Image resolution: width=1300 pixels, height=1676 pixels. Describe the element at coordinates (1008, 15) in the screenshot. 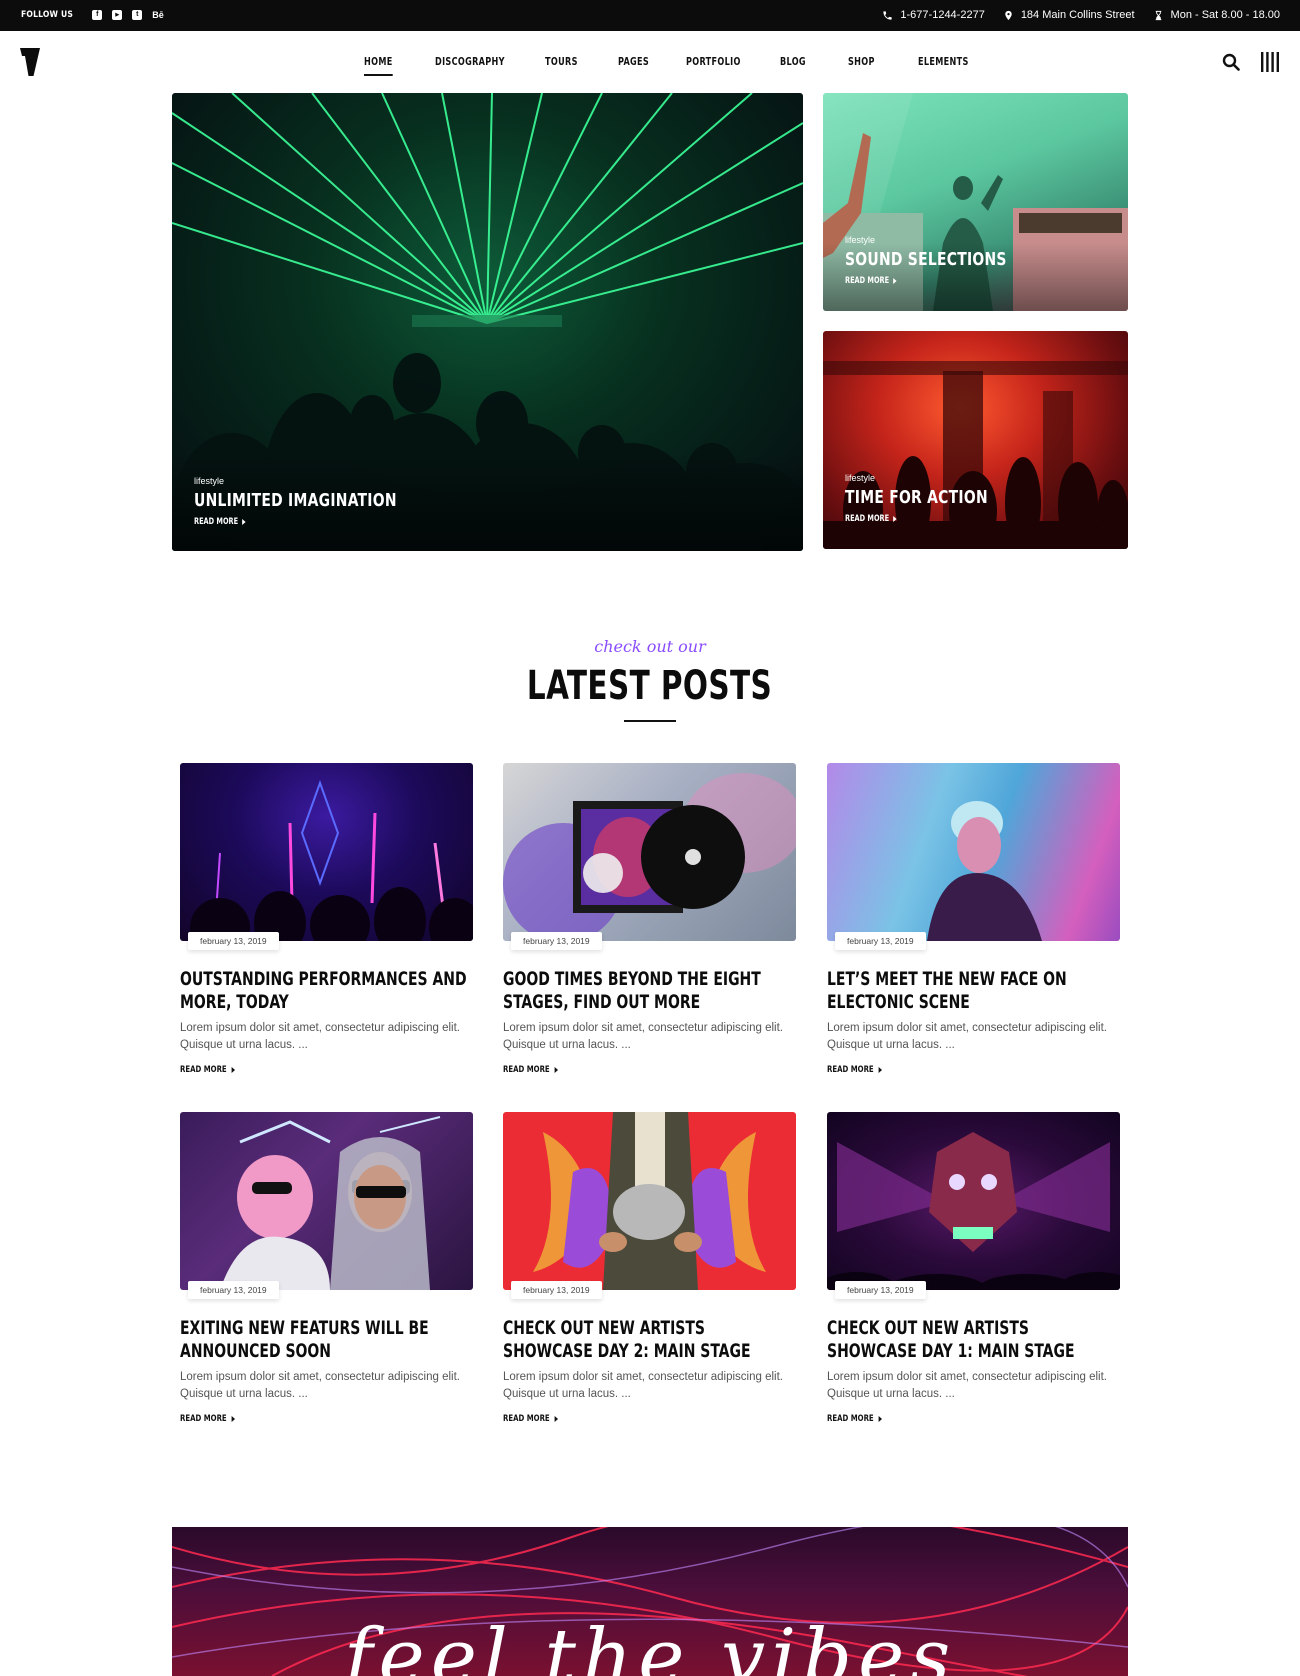

I see `map-pin-icon` at that location.